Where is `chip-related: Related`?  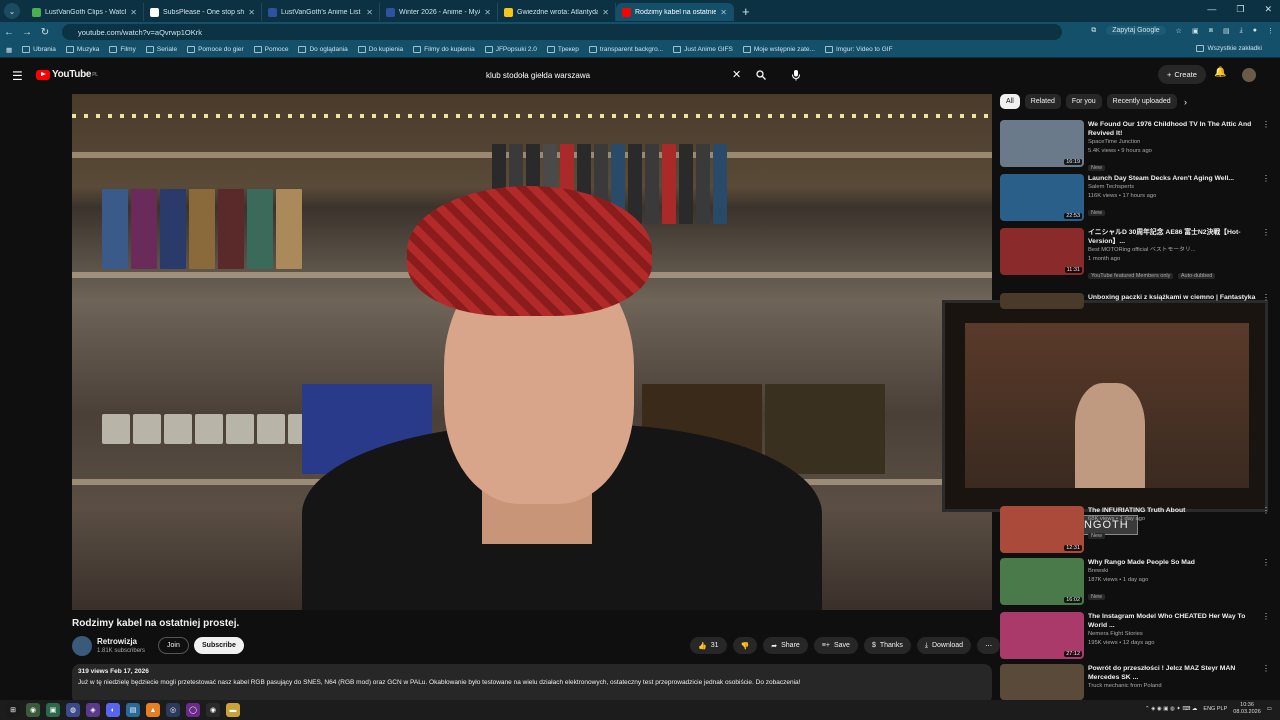 chip-related: Related is located at coordinates (1042, 101).